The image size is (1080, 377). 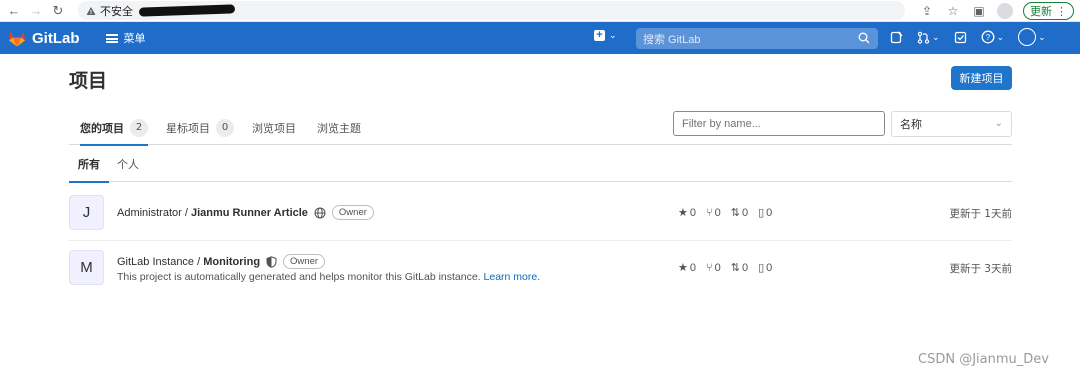 I want to click on sidepanel-icon: ▣, so click(x=979, y=11).